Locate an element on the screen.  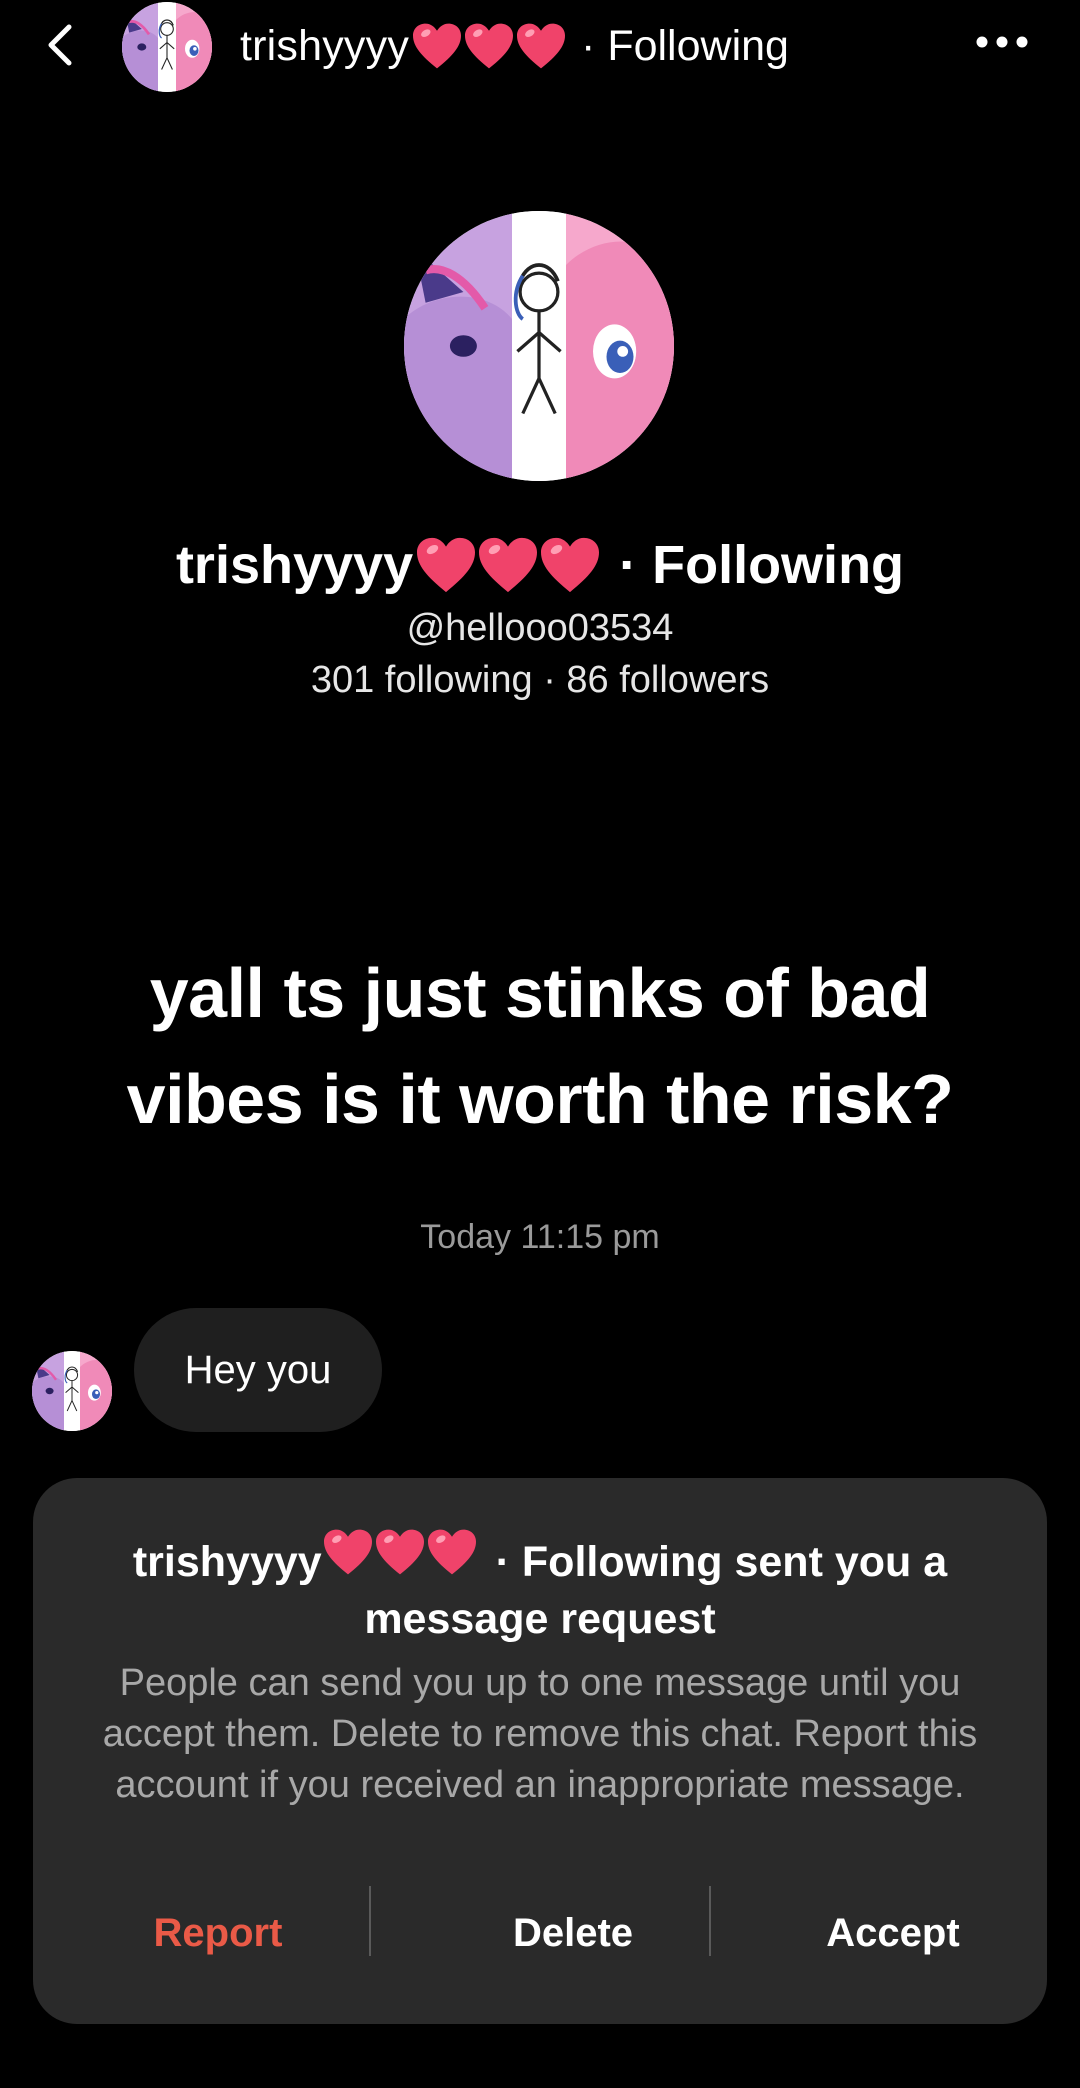
profile-avatar is located at coordinates (539, 346).